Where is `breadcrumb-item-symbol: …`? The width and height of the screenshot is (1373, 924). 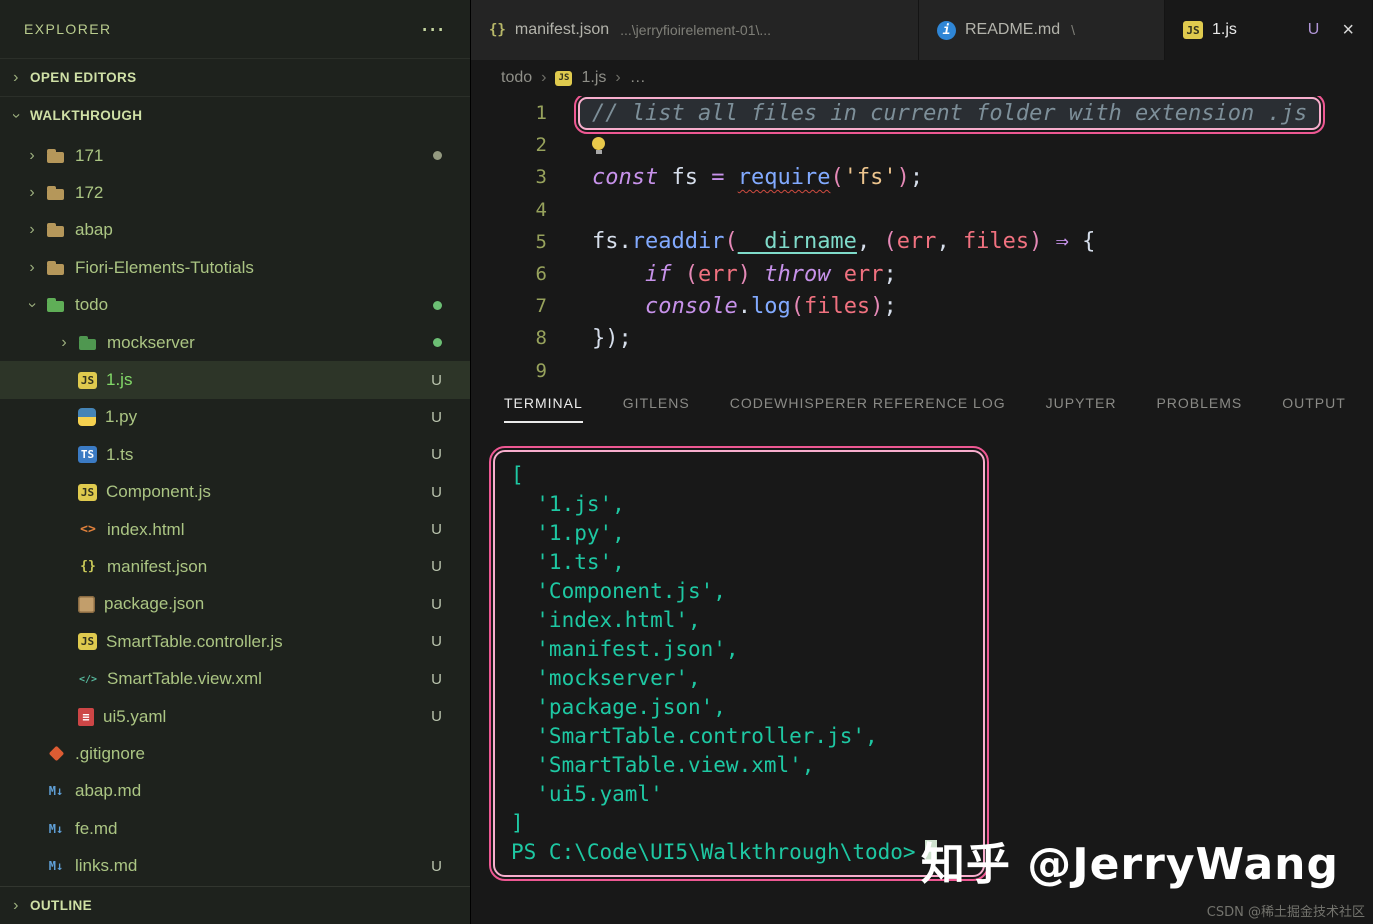
breadcrumb-item-symbol: … is located at coordinates (638, 78).